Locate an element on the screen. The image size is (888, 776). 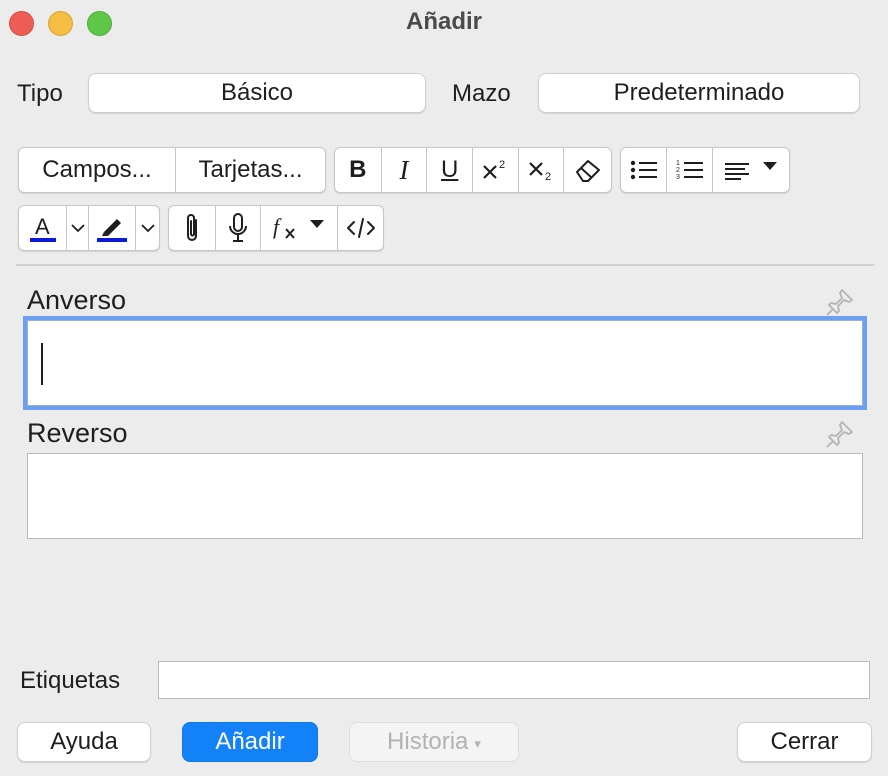
window-title: Añadir is located at coordinates (443, 21).